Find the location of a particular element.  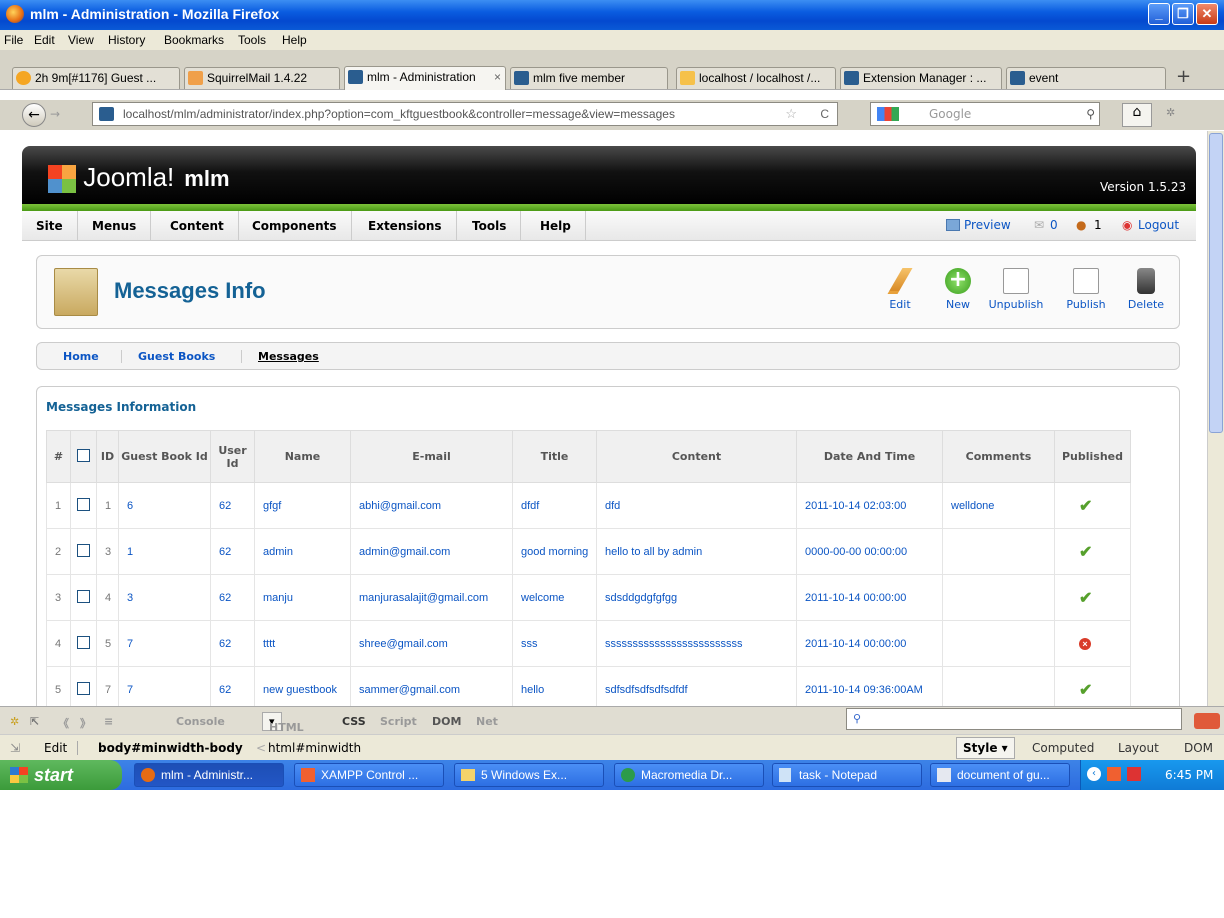

col-id: ID is located at coordinates (107, 456).